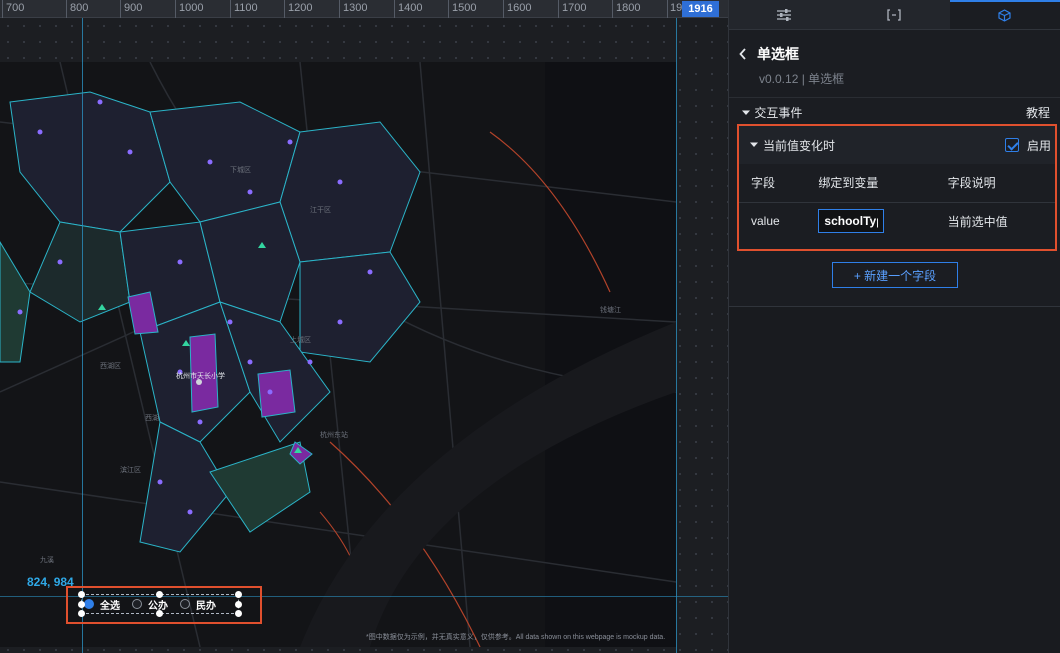 The width and height of the screenshot is (1060, 653). Describe the element at coordinates (894, 112) in the screenshot. I see `interaction-section-header: 交互事件 教程` at that location.